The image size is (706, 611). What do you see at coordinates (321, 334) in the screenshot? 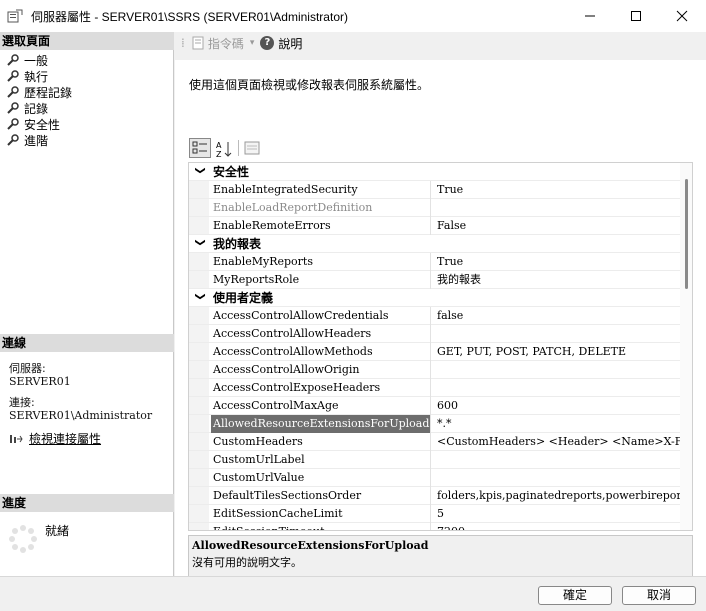
I see `grid-property-name: AccessControlAllowHeaders` at bounding box center [321, 334].